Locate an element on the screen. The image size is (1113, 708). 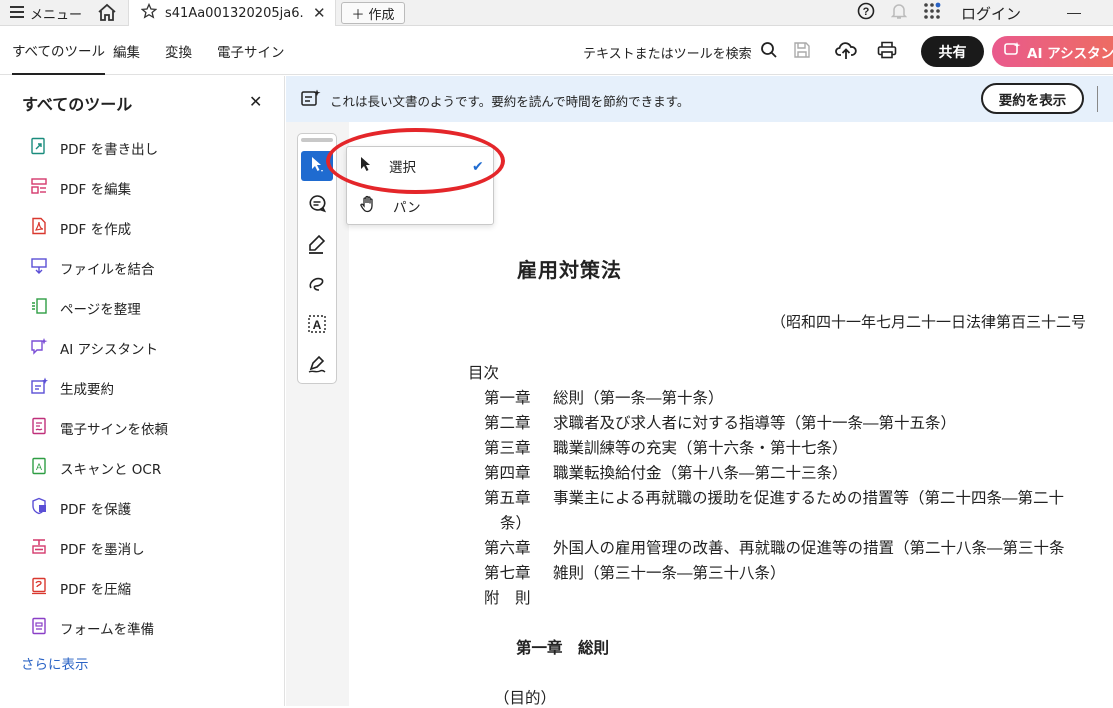
ai-sparkle-icon is located at coordinates (1012, 51).